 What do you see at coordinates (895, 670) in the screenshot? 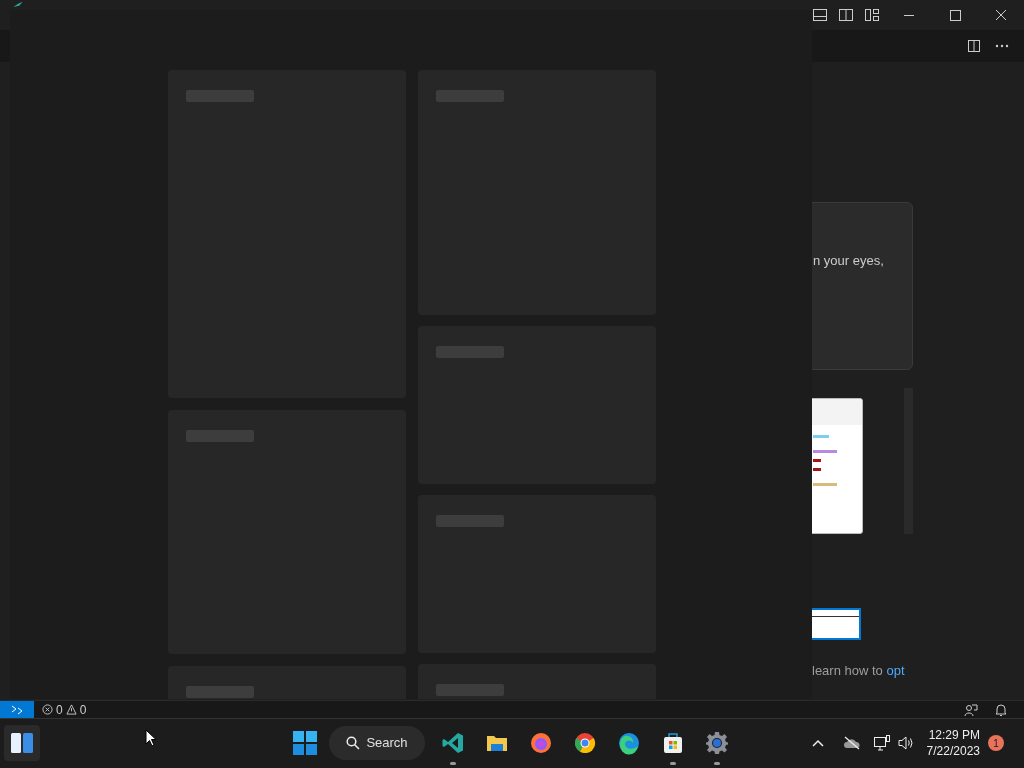
I see `opt-link: opt` at bounding box center [895, 670].